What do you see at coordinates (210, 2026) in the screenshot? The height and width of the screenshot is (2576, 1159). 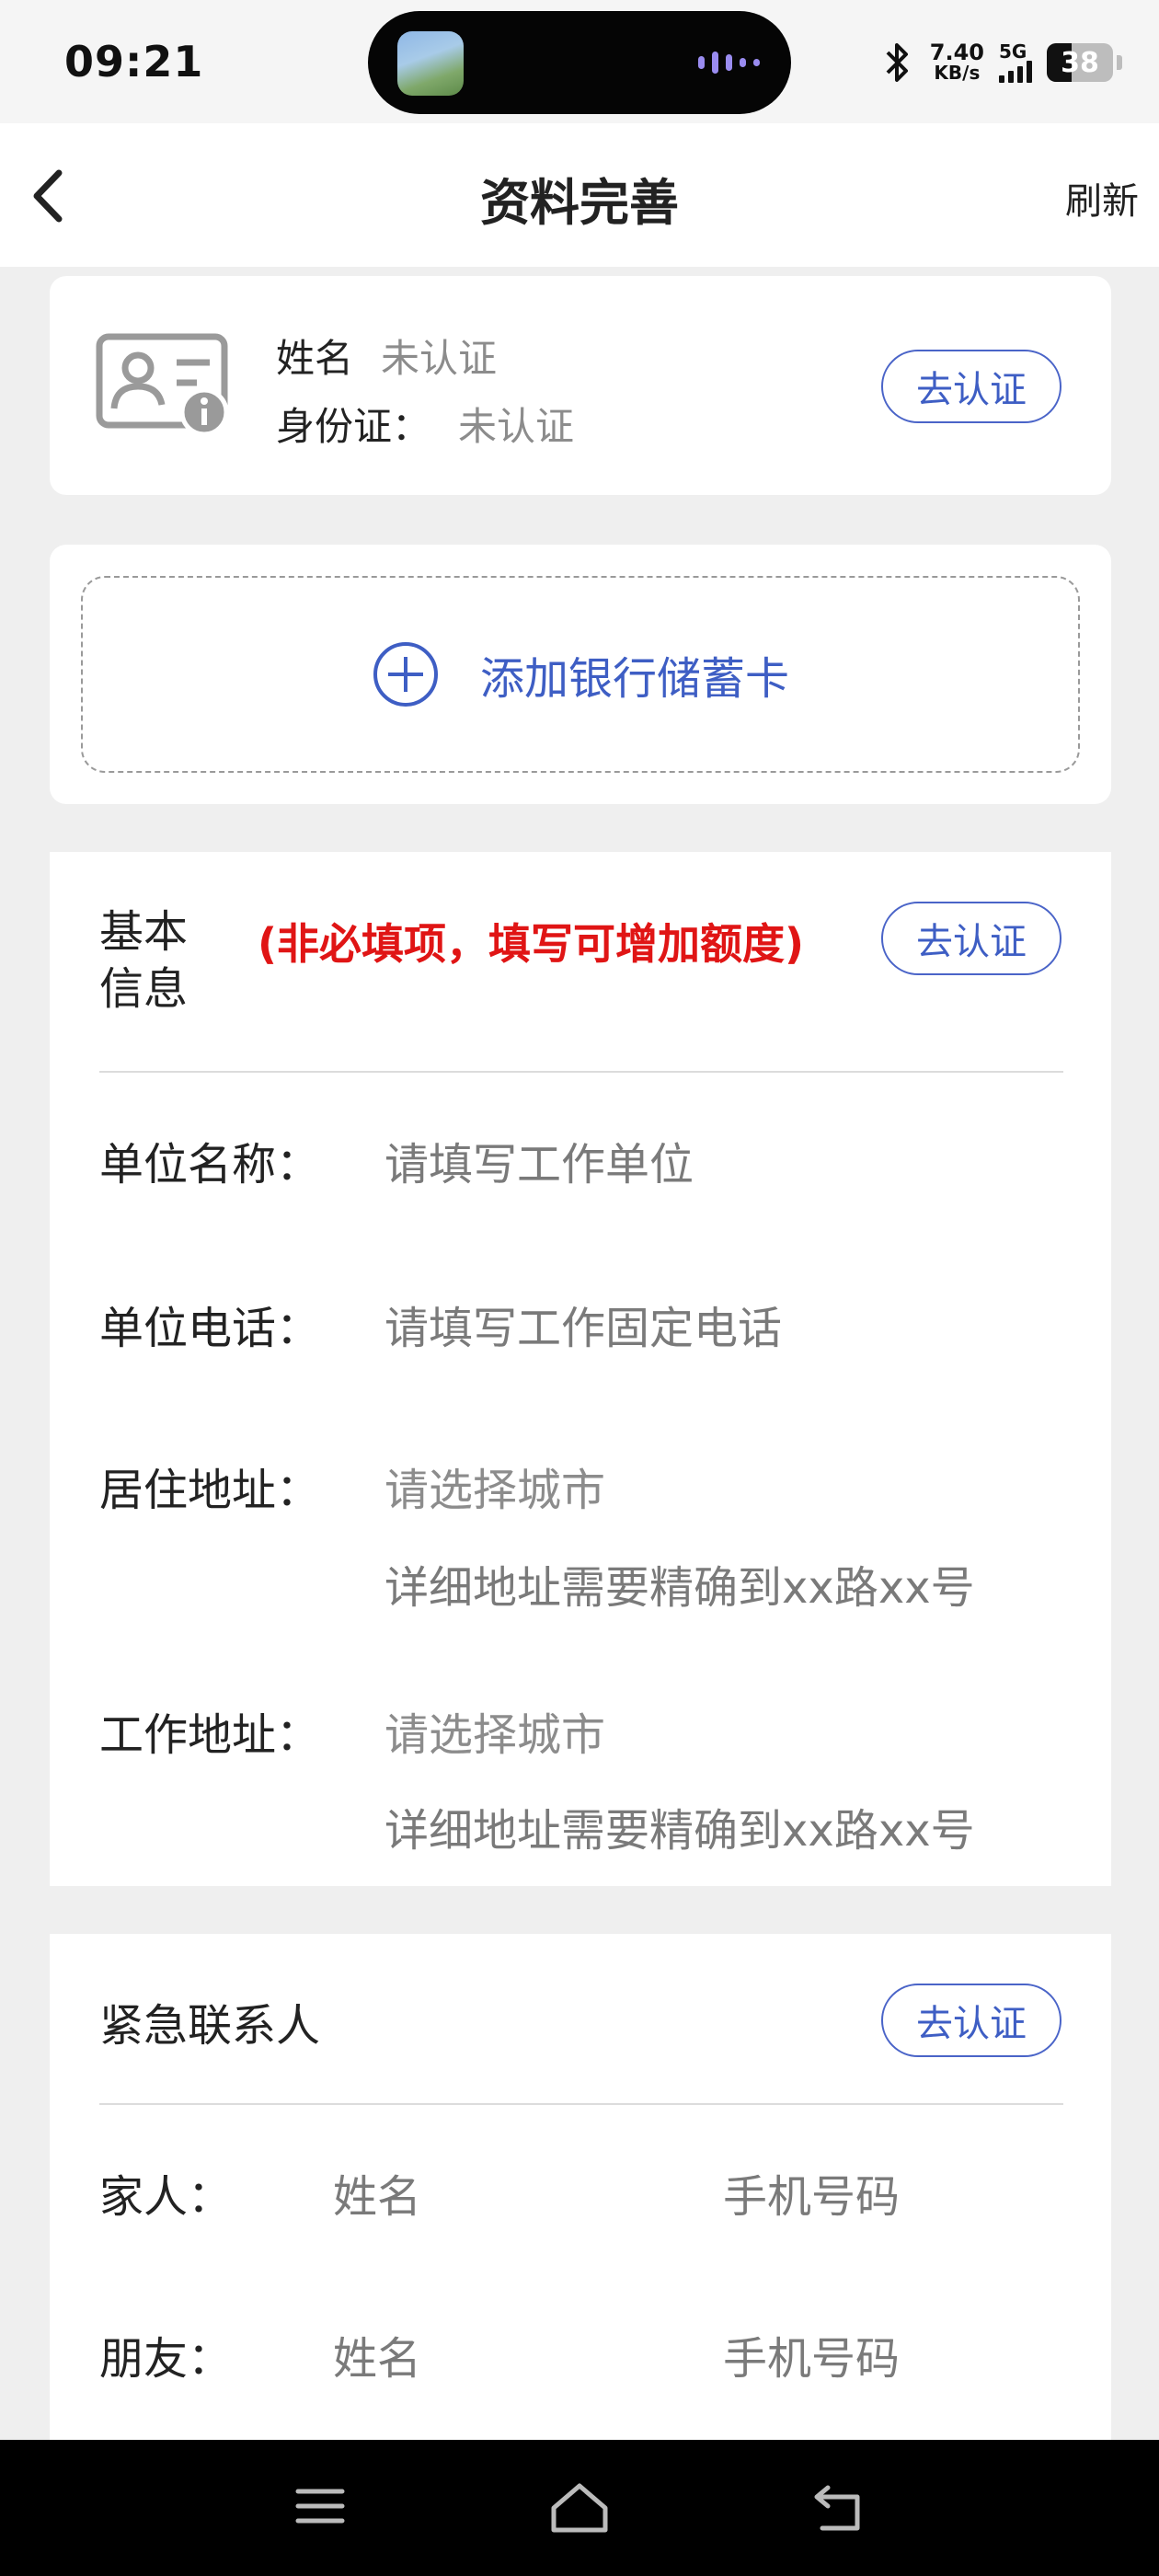 I see `emergency-contact-title: 紧急联系人` at bounding box center [210, 2026].